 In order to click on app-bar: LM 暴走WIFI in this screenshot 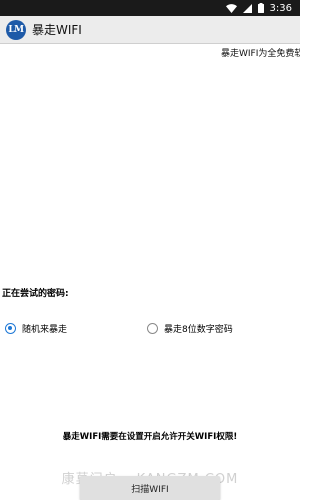, I will do `click(150, 30)`.